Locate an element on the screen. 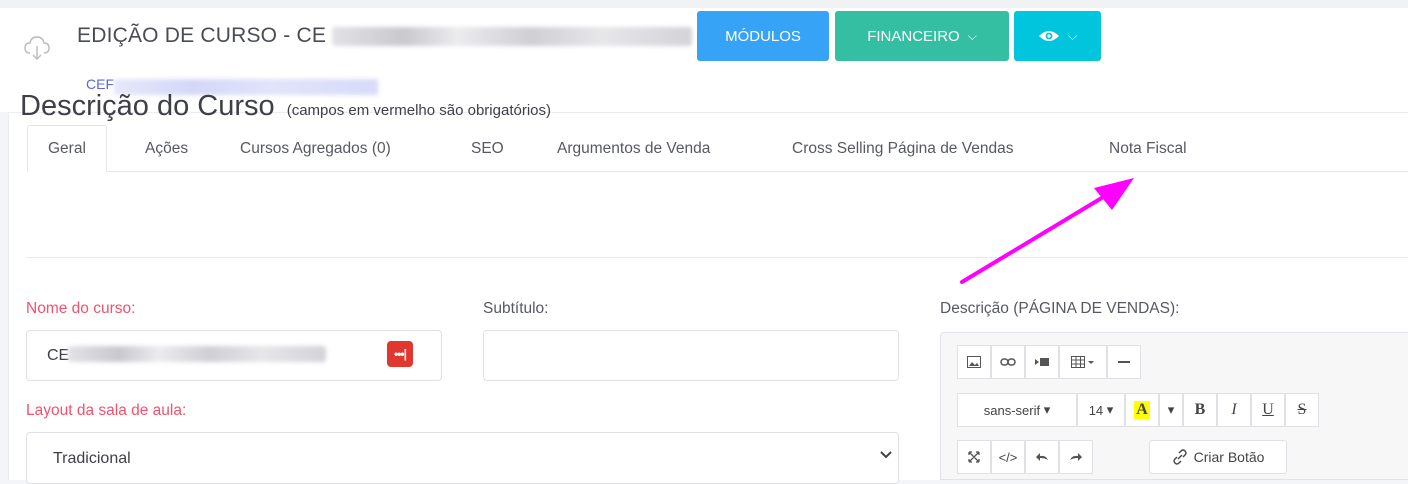 This screenshot has height=484, width=1408. tab-label: Nota Fiscal is located at coordinates (1148, 148).